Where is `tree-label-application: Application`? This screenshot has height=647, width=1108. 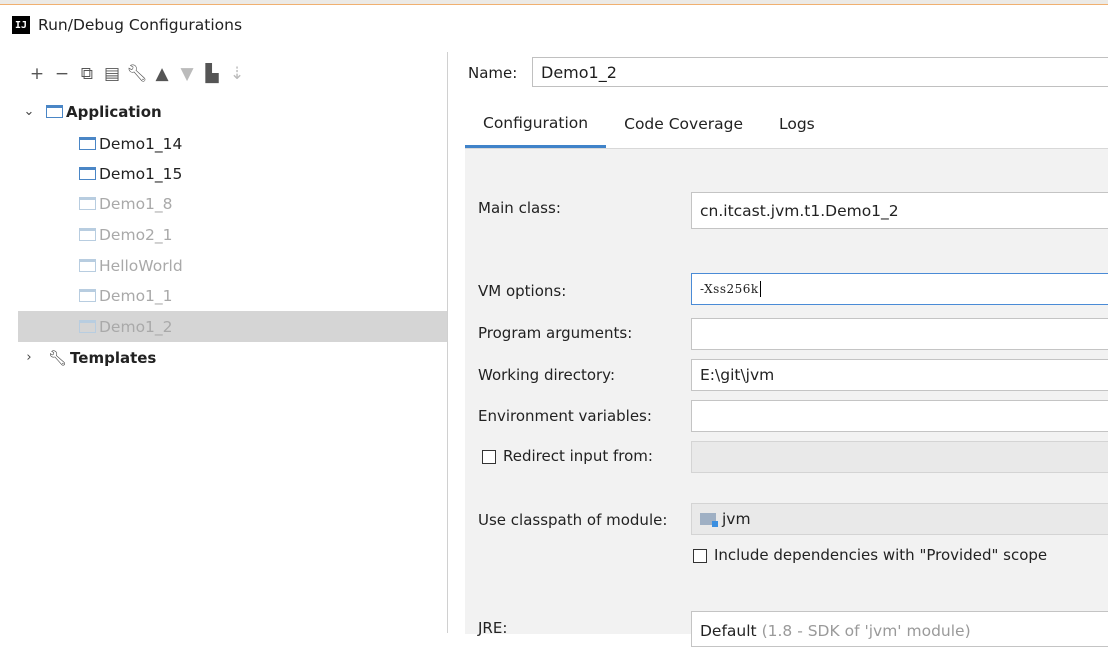
tree-label-application: Application is located at coordinates (114, 111).